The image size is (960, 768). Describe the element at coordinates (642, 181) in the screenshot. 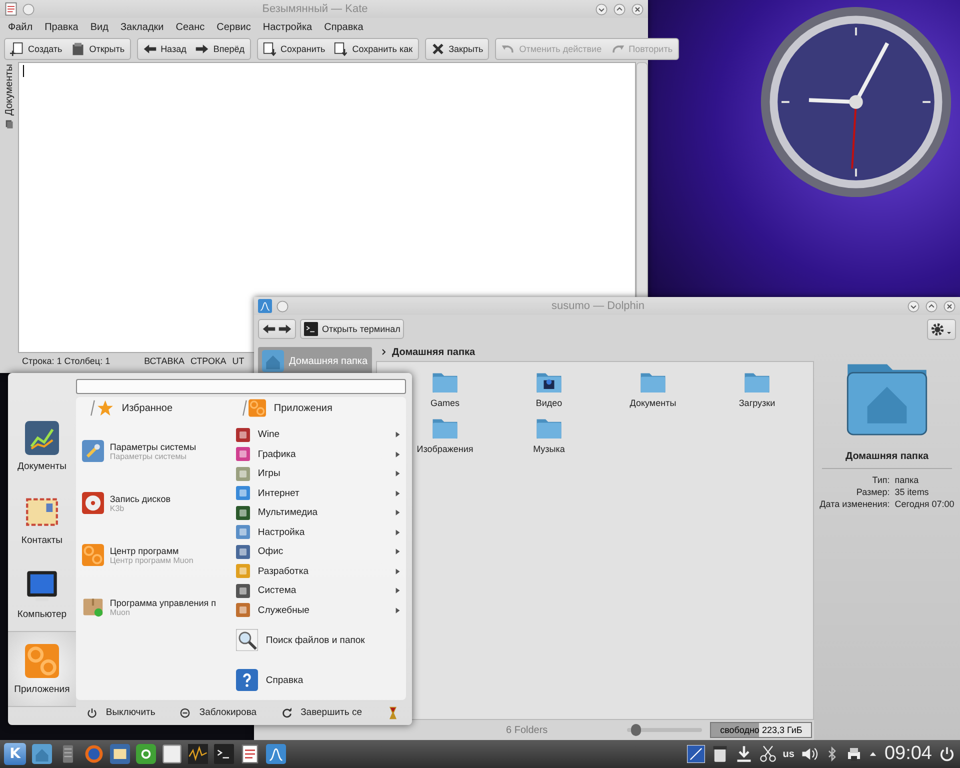

I see `scrollbar` at that location.